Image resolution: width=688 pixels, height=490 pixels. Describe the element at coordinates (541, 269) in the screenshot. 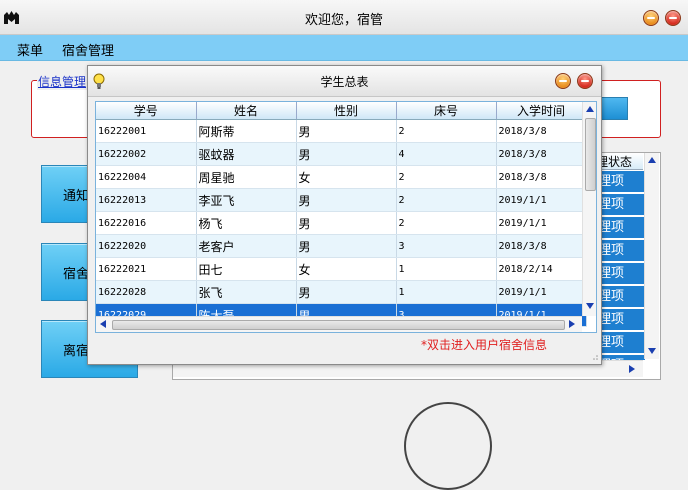

I see `cell-enroll-date: 2018/2/14` at that location.